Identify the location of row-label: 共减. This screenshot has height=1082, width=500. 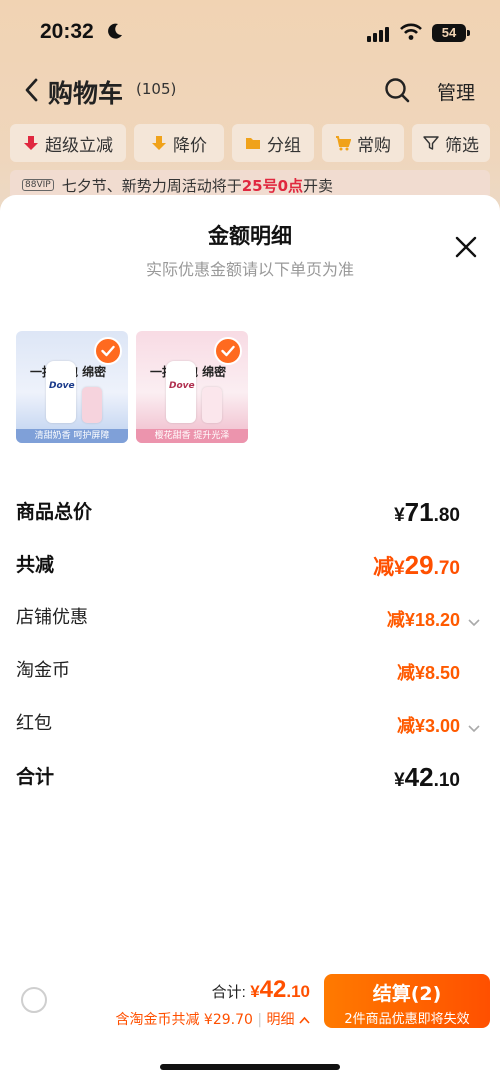
(35, 565).